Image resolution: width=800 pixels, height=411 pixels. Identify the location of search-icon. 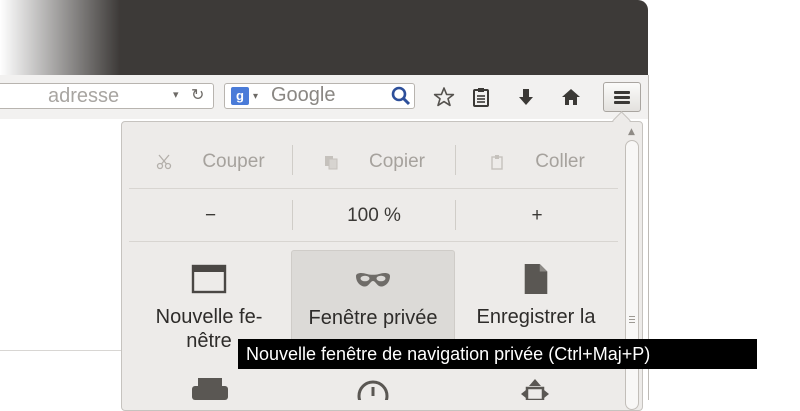
(401, 96).